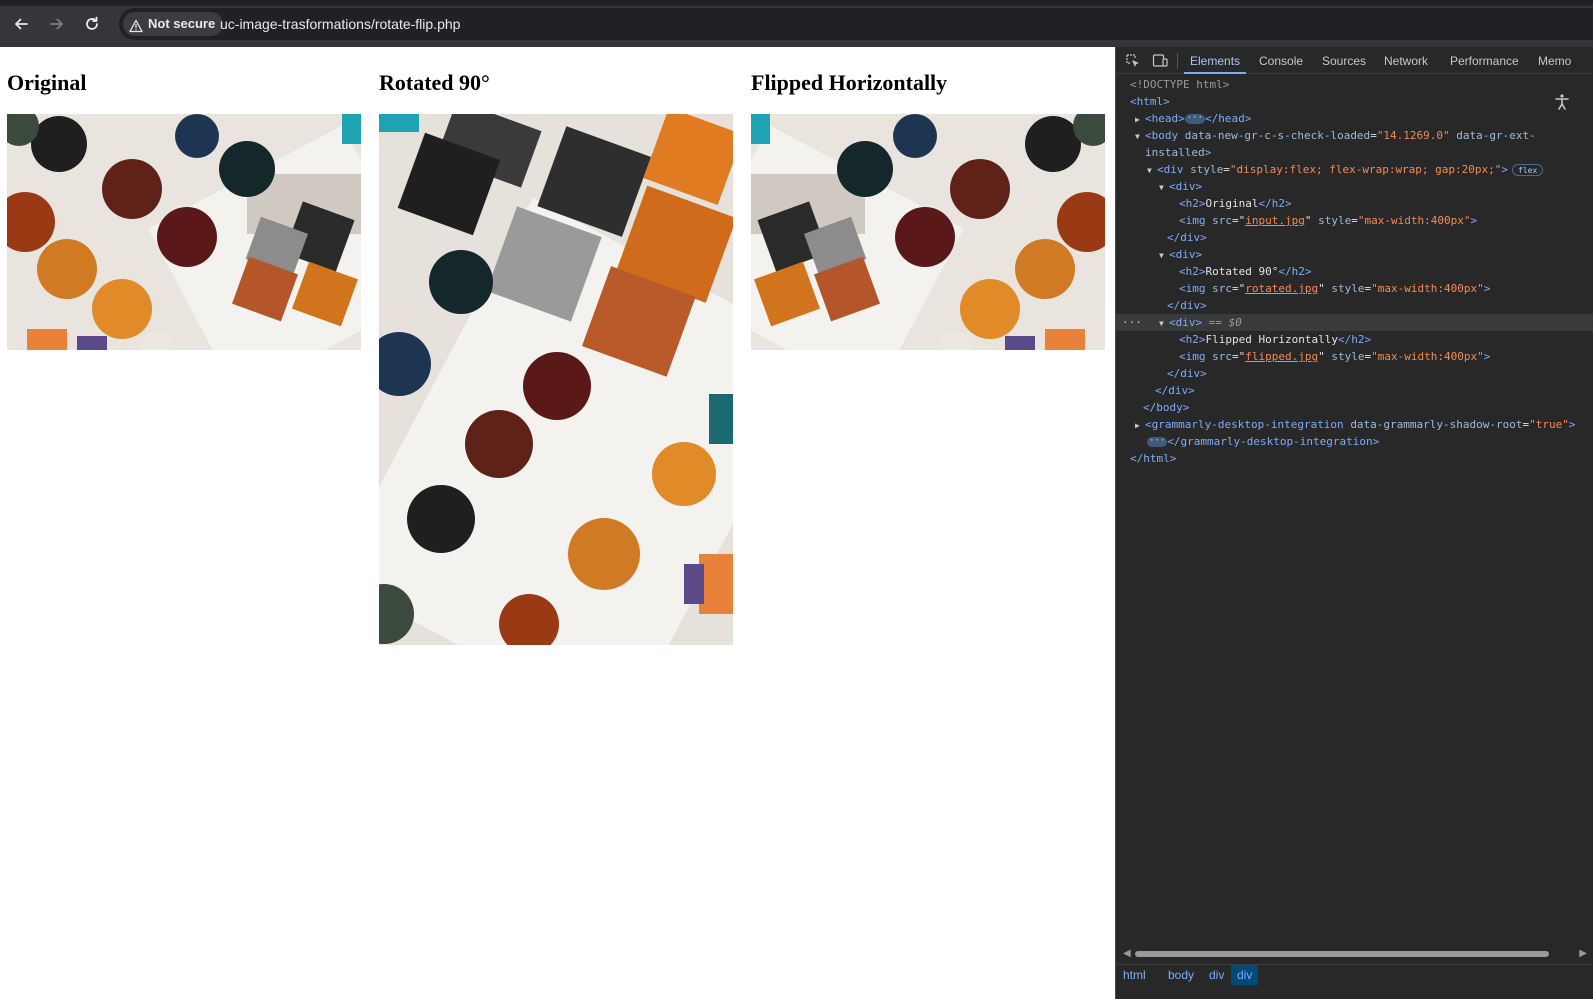 The height and width of the screenshot is (999, 1593). What do you see at coordinates (1228, 118) in the screenshot?
I see `head-close-tag: </head>` at bounding box center [1228, 118].